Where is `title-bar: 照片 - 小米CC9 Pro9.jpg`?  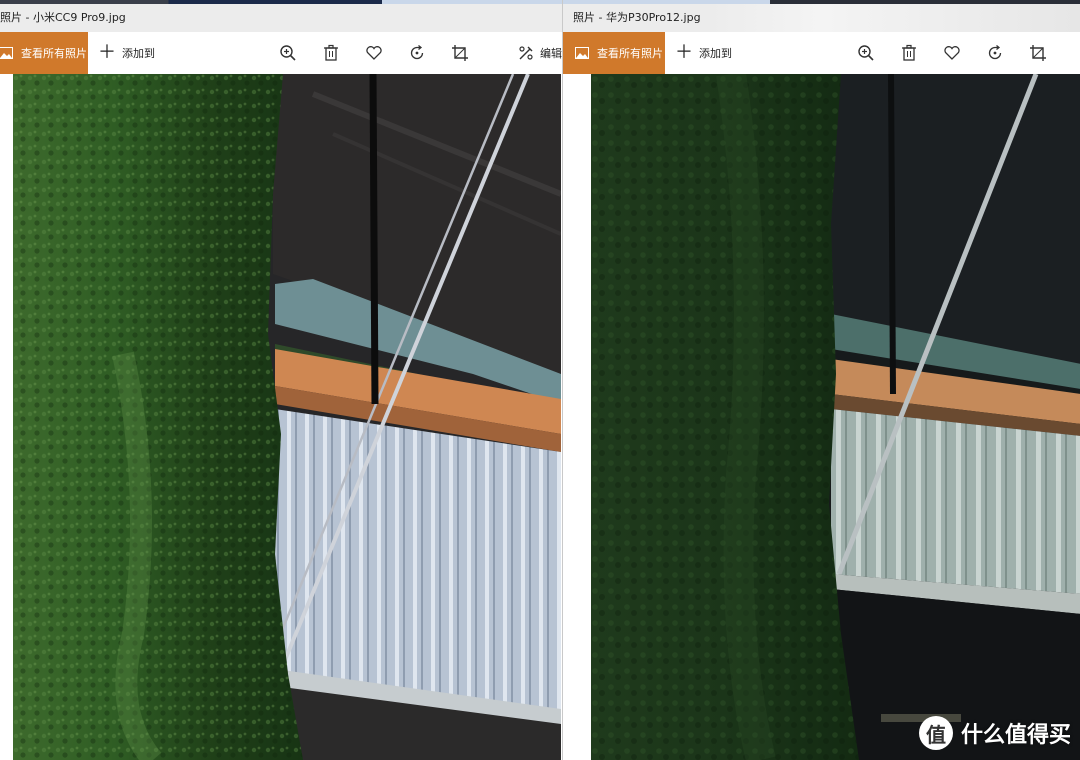 title-bar: 照片 - 小米CC9 Pro9.jpg is located at coordinates (281, 18).